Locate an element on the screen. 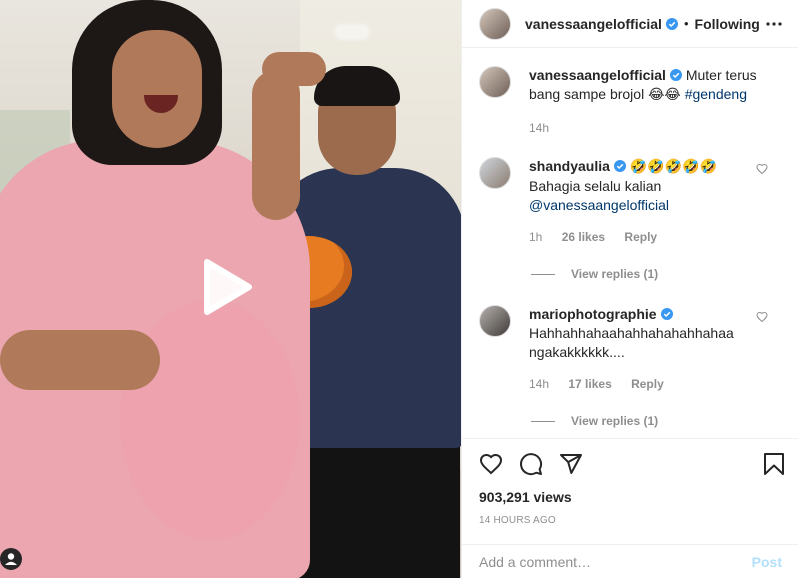 This screenshot has height=578, width=798. woman-pointing-hand is located at coordinates (294, 69).